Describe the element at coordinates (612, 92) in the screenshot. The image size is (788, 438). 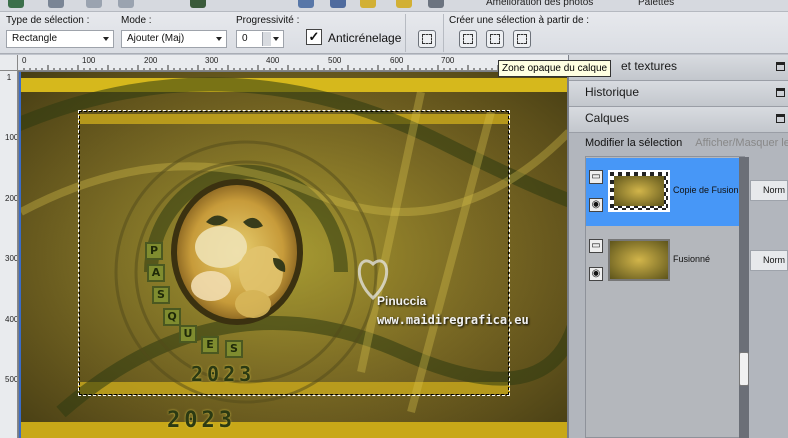
I see `panel-history-label: Historique` at that location.